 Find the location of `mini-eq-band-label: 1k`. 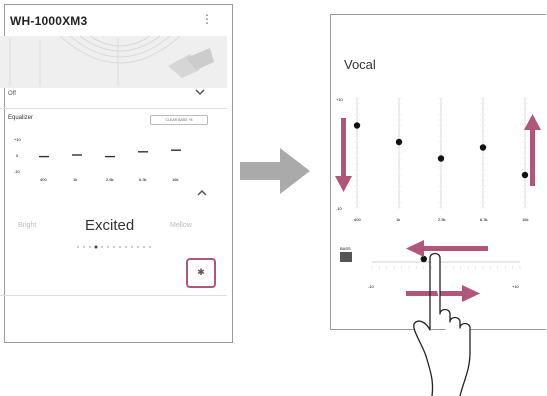

mini-eq-band-label: 1k is located at coordinates (75, 179).